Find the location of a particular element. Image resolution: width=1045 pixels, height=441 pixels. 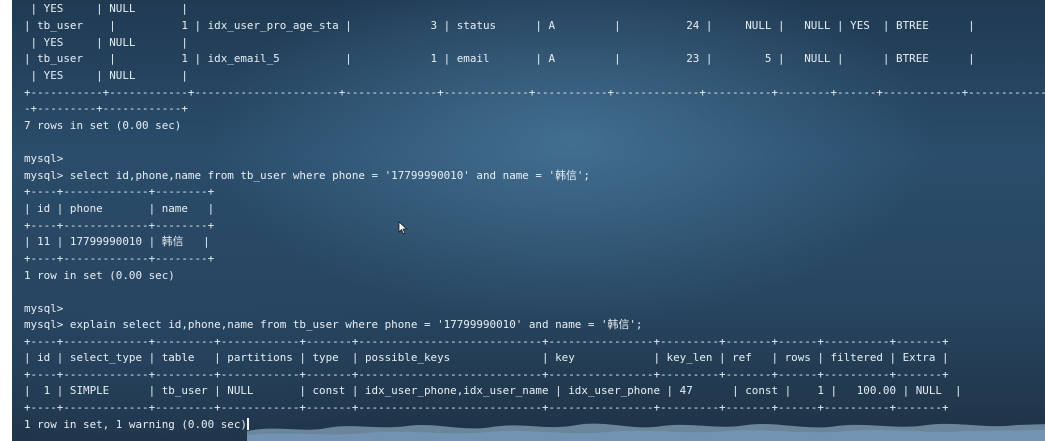

result-summary: 7 rows in set (0.00 sec) is located at coordinates (103, 125).